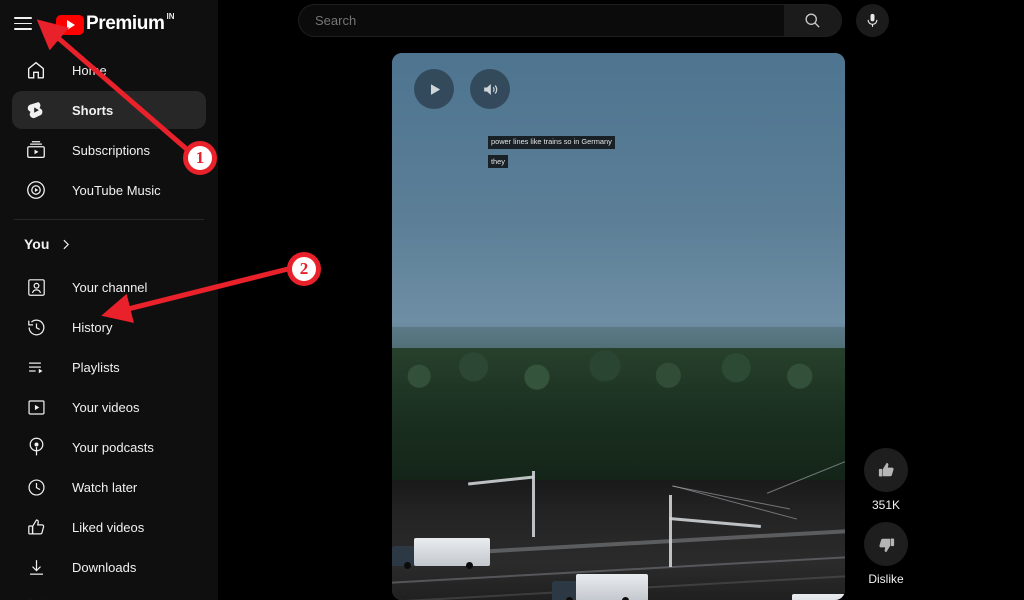  I want to click on chevron-right-icon, so click(65, 244).